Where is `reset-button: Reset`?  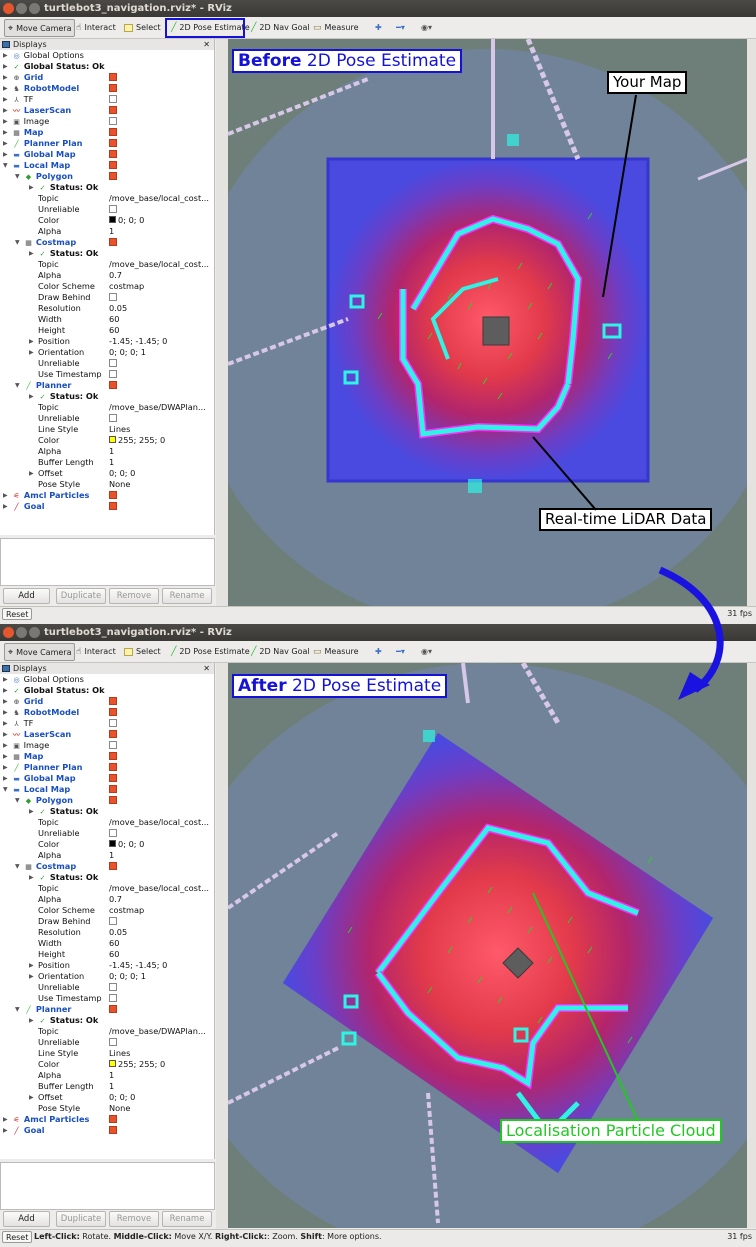 reset-button: Reset is located at coordinates (17, 614).